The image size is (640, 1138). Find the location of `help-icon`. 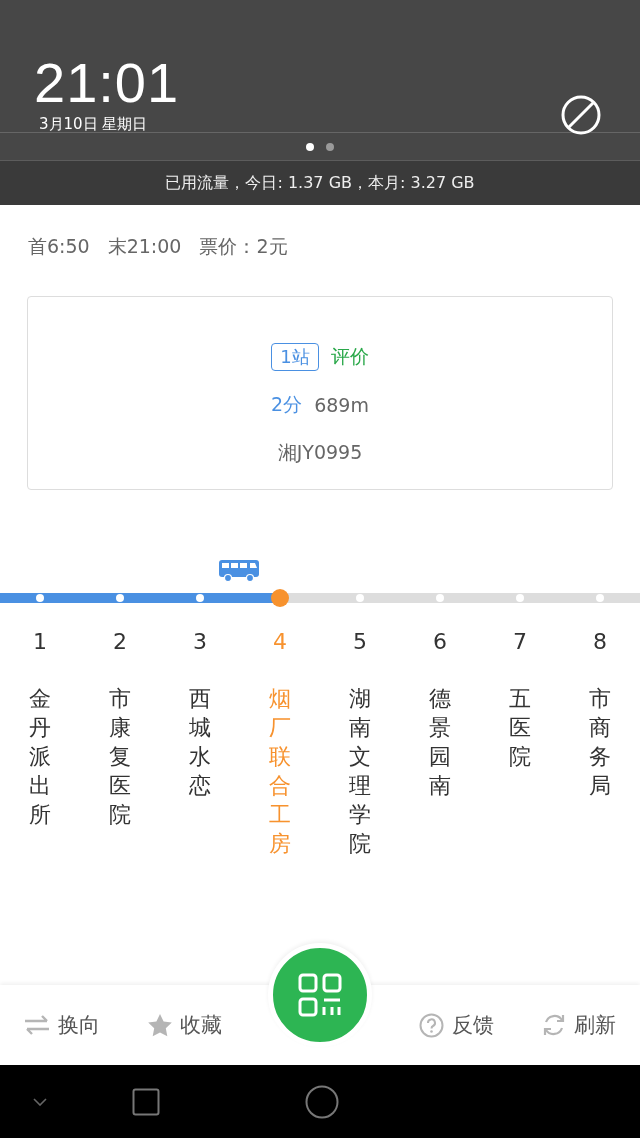

help-icon is located at coordinates (432, 1025).